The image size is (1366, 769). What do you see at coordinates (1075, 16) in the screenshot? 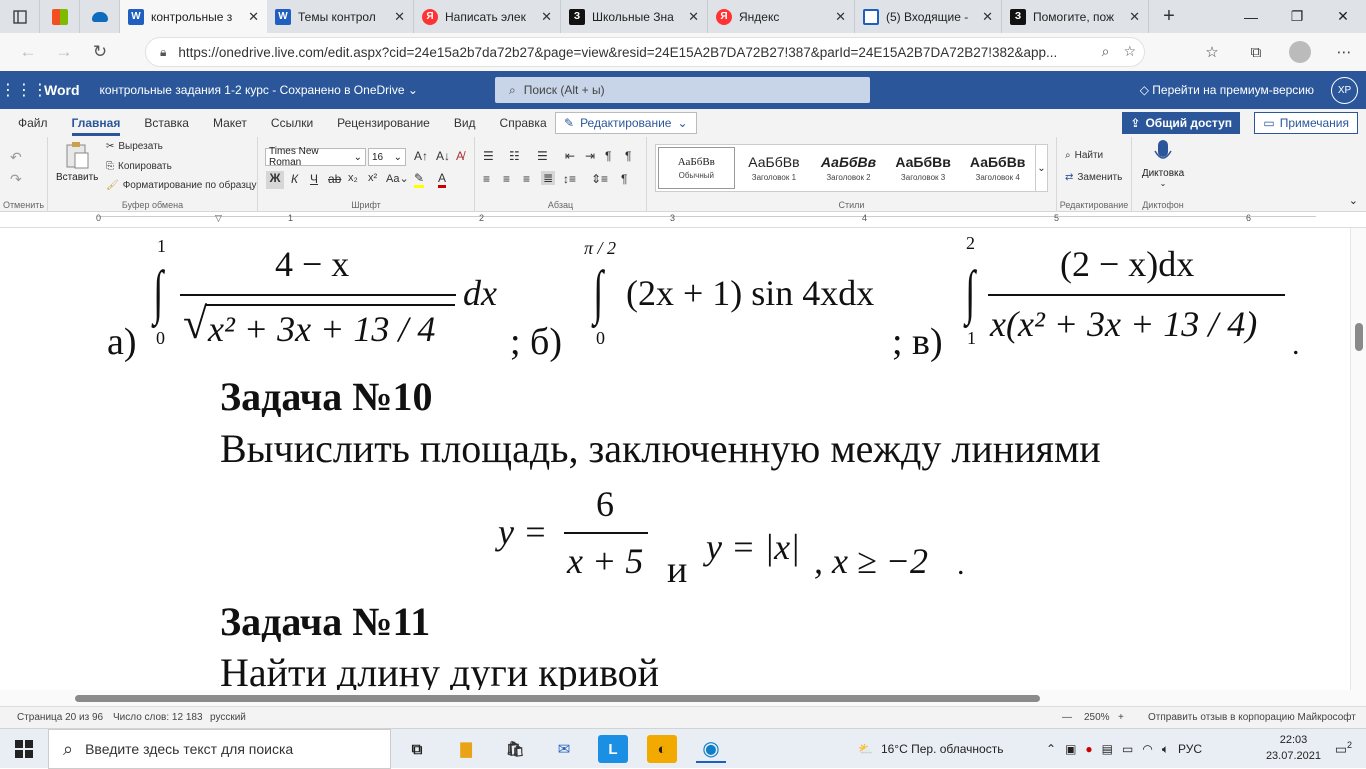
I see `browser-tab: З Помогите, пож ✕` at bounding box center [1075, 16].